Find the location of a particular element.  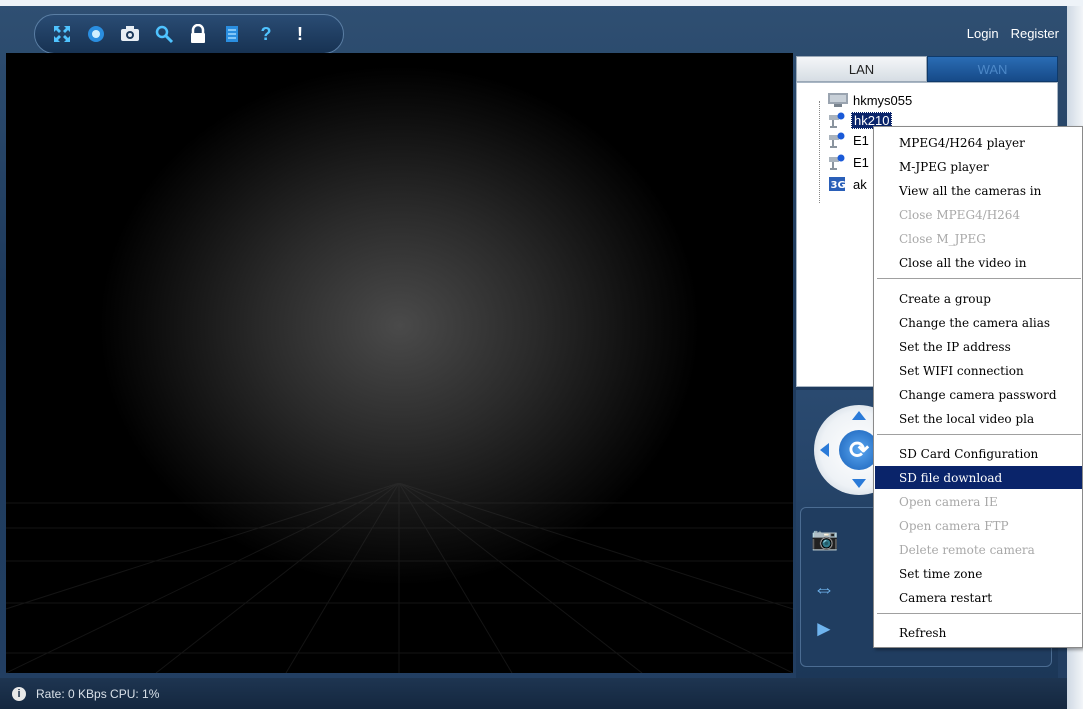

help-icon: ? is located at coordinates (266, 33).